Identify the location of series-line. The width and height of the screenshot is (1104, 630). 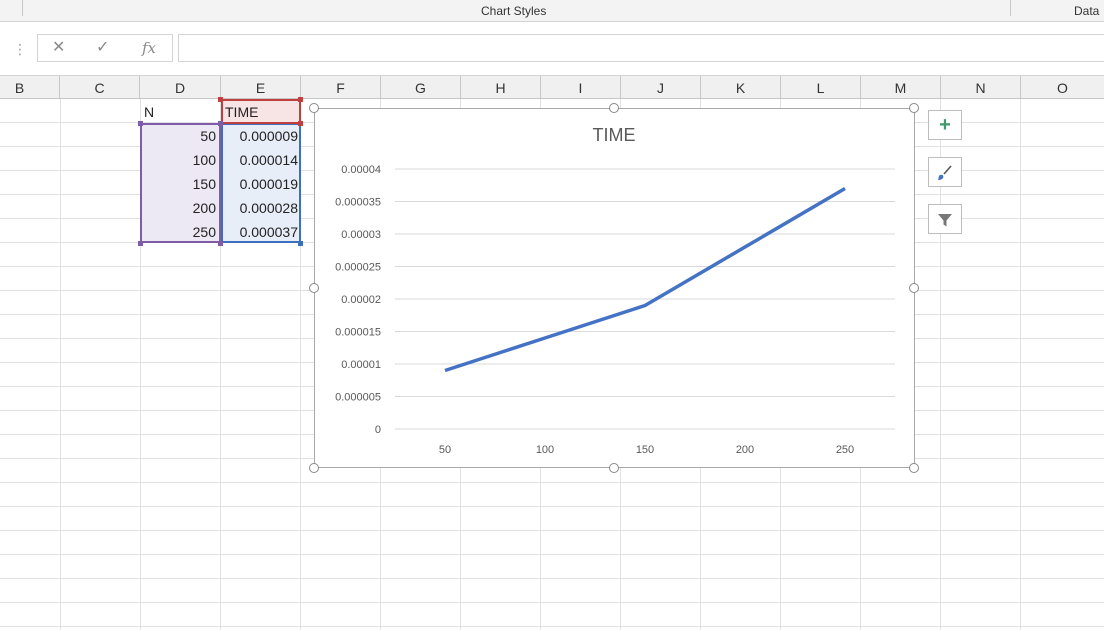
(645, 279).